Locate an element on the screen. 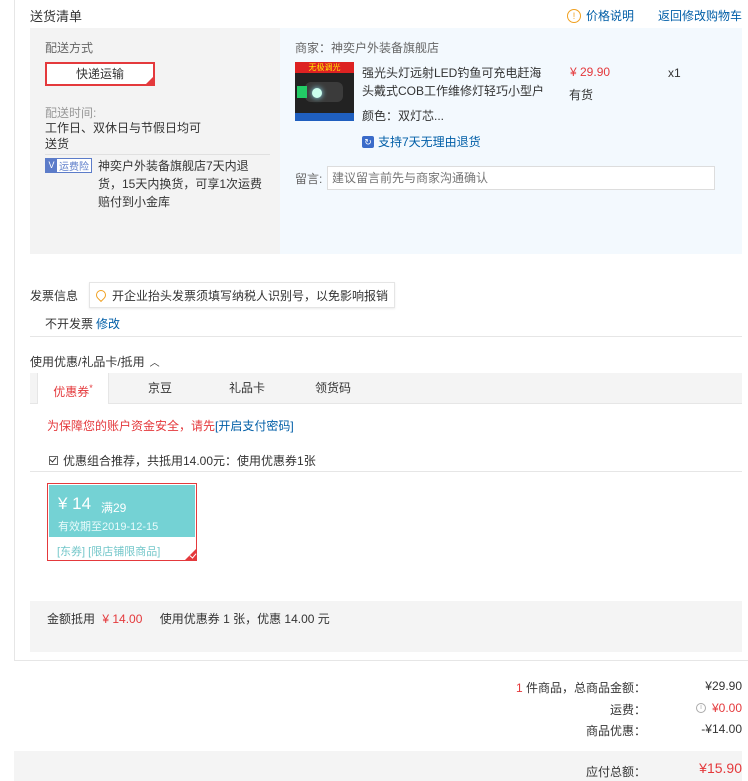 Image resolution: width=748 pixels, height=781 pixels. product-price: ¥ 29.90 is located at coordinates (590, 72).